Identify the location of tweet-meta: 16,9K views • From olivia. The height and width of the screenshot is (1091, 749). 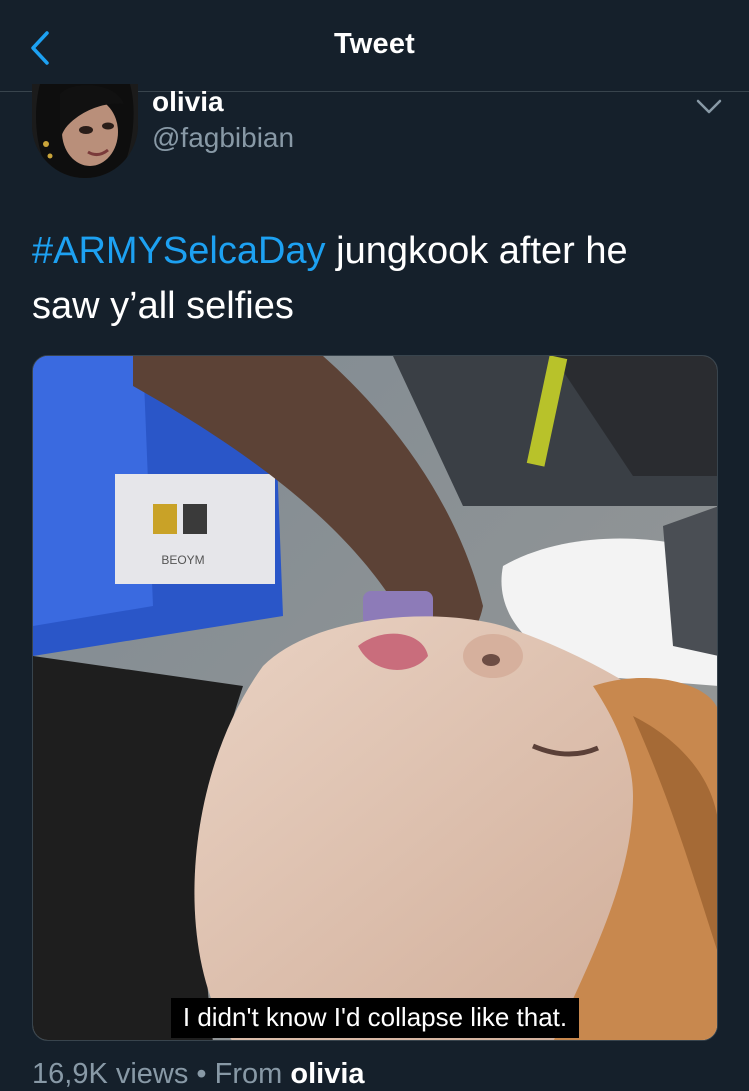
(198, 1074).